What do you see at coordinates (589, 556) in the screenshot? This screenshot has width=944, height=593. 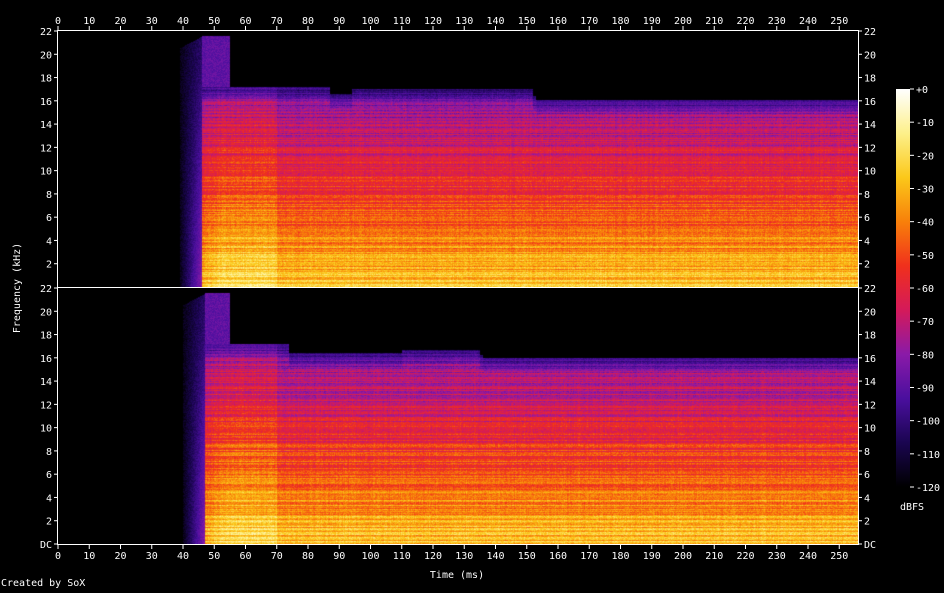 I see `x-tick-label-bottom: 170` at bounding box center [589, 556].